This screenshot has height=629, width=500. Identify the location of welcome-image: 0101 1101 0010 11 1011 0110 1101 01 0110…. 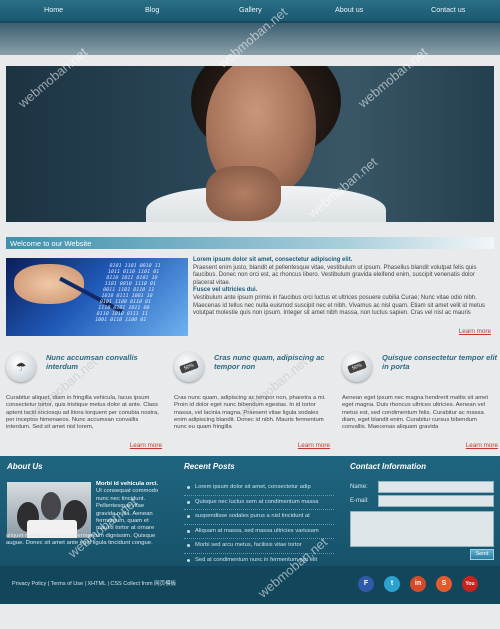
(97, 297).